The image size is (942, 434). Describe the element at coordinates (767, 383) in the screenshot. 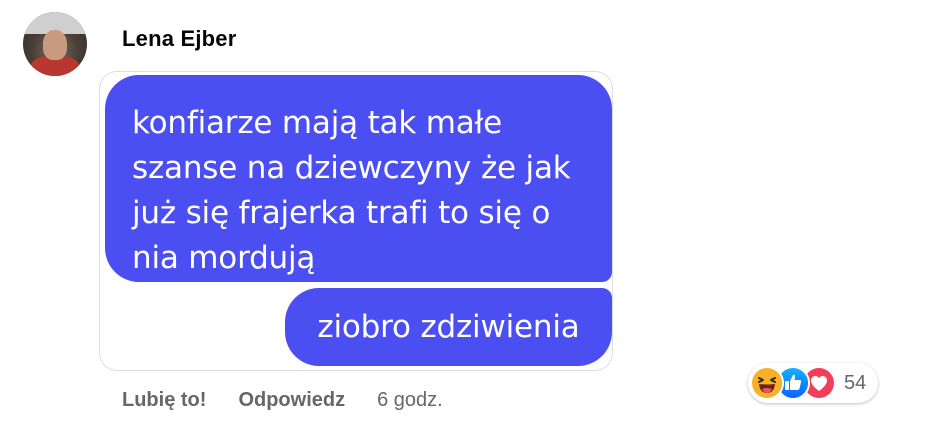

I see `haha-icon` at that location.